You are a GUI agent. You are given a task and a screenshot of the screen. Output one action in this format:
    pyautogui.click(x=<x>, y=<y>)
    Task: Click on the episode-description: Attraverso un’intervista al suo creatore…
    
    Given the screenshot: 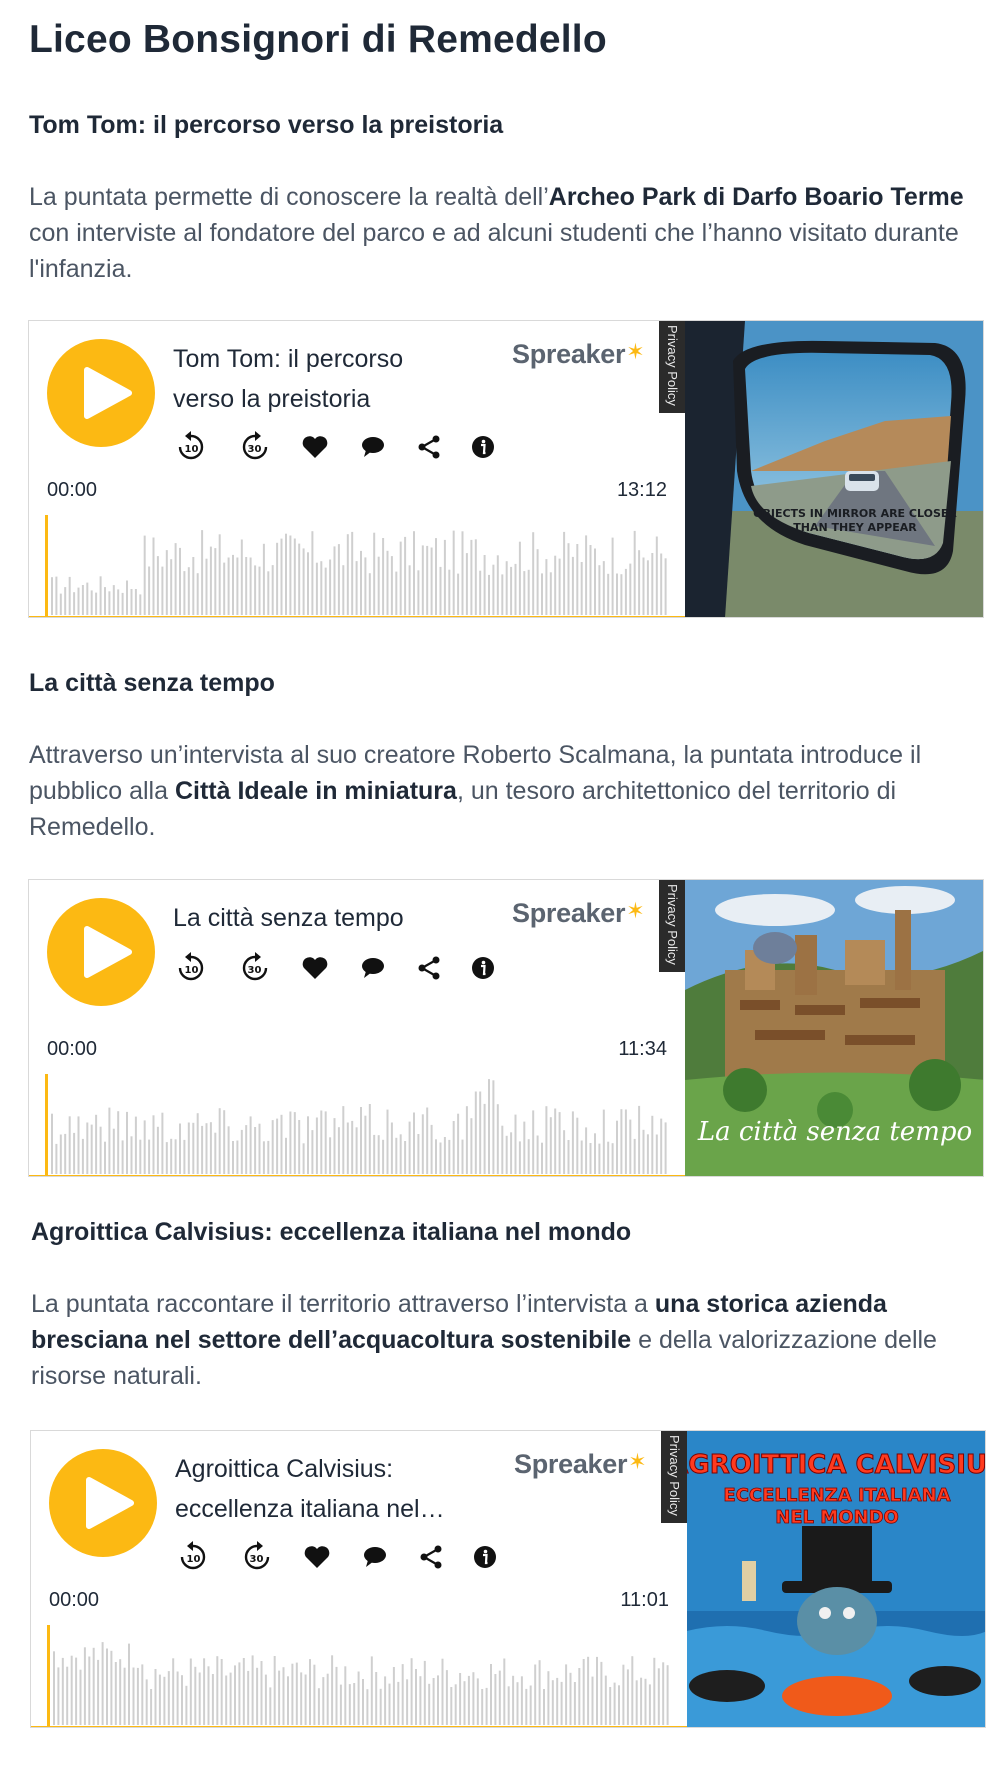 What is the action you would take?
    pyautogui.click(x=509, y=791)
    